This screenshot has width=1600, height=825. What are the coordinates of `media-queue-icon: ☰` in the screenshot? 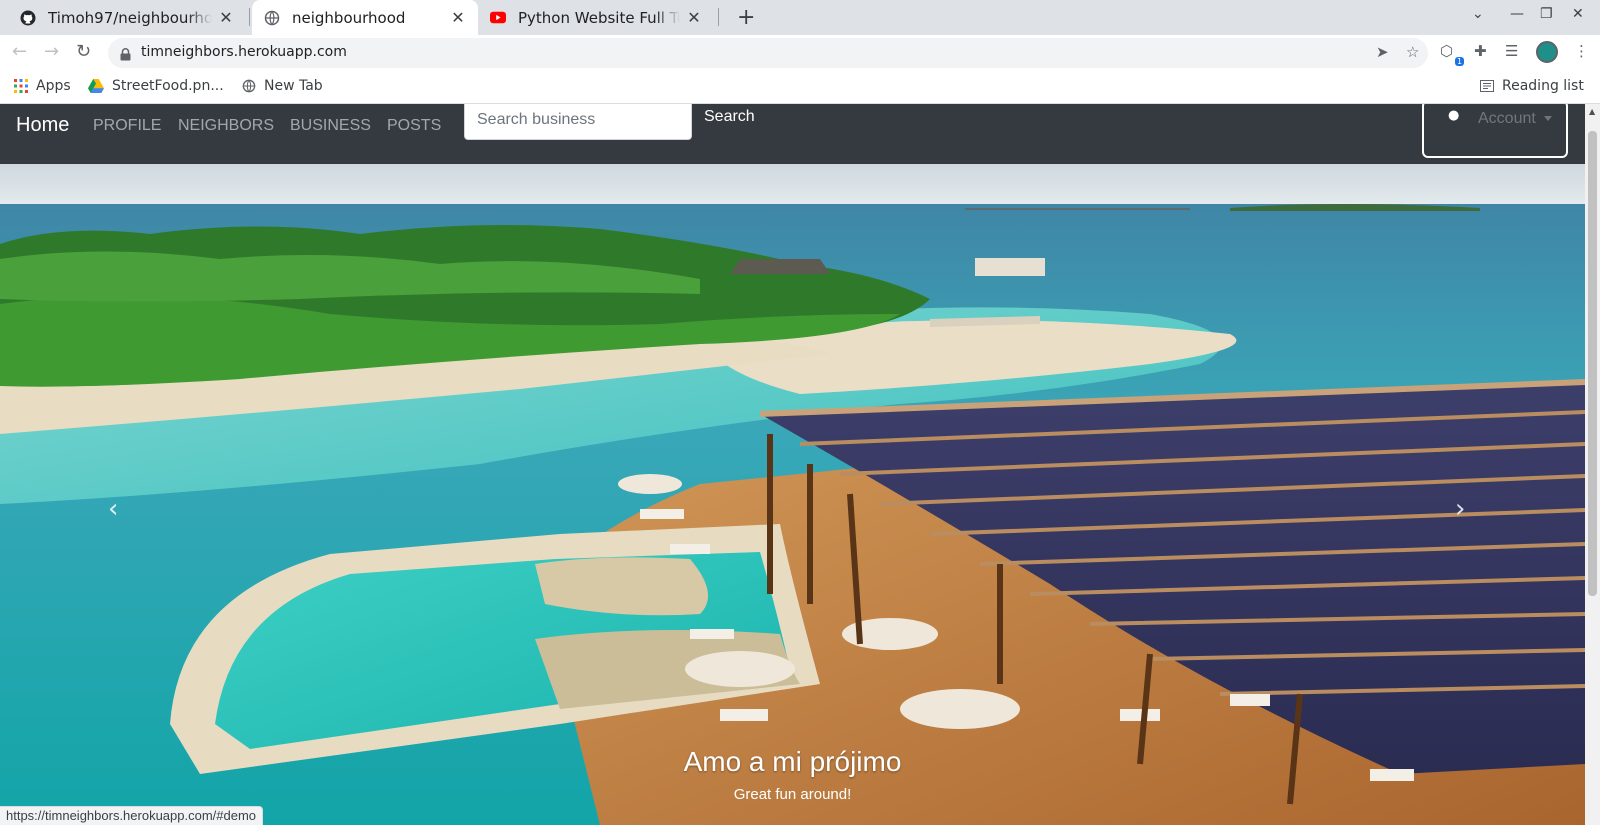 It's located at (1511, 51).